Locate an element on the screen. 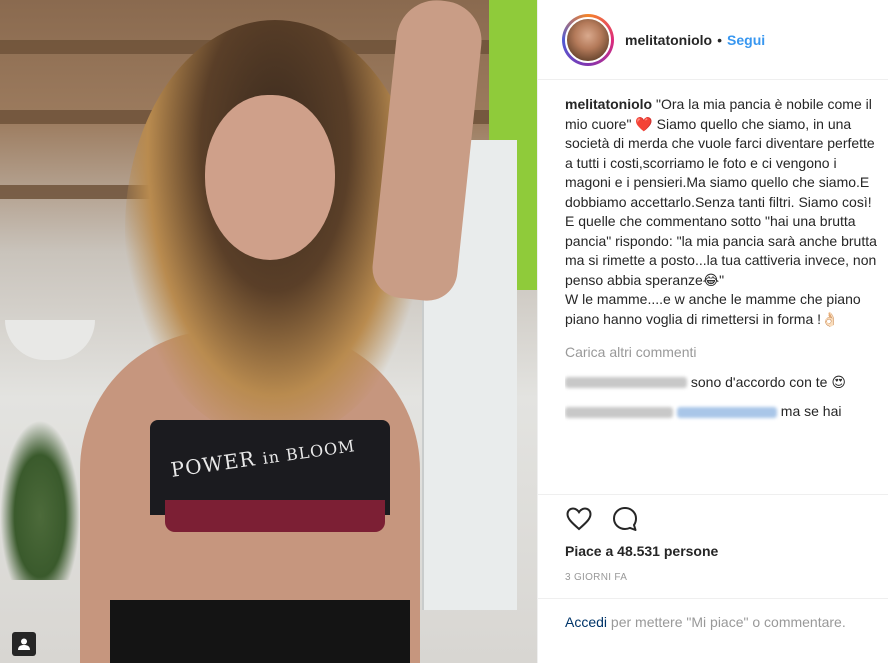 The image size is (888, 663). caption-username: melitatoniolo is located at coordinates (608, 104).